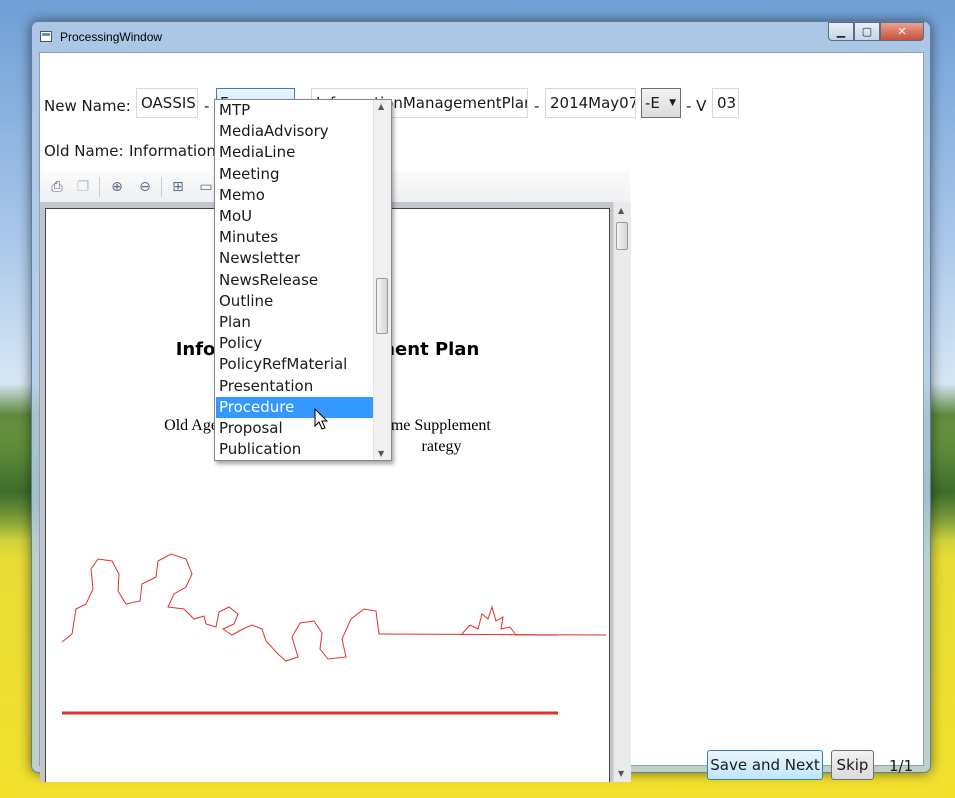  I want to click on save-and-next-button: Save and Next, so click(765, 765).